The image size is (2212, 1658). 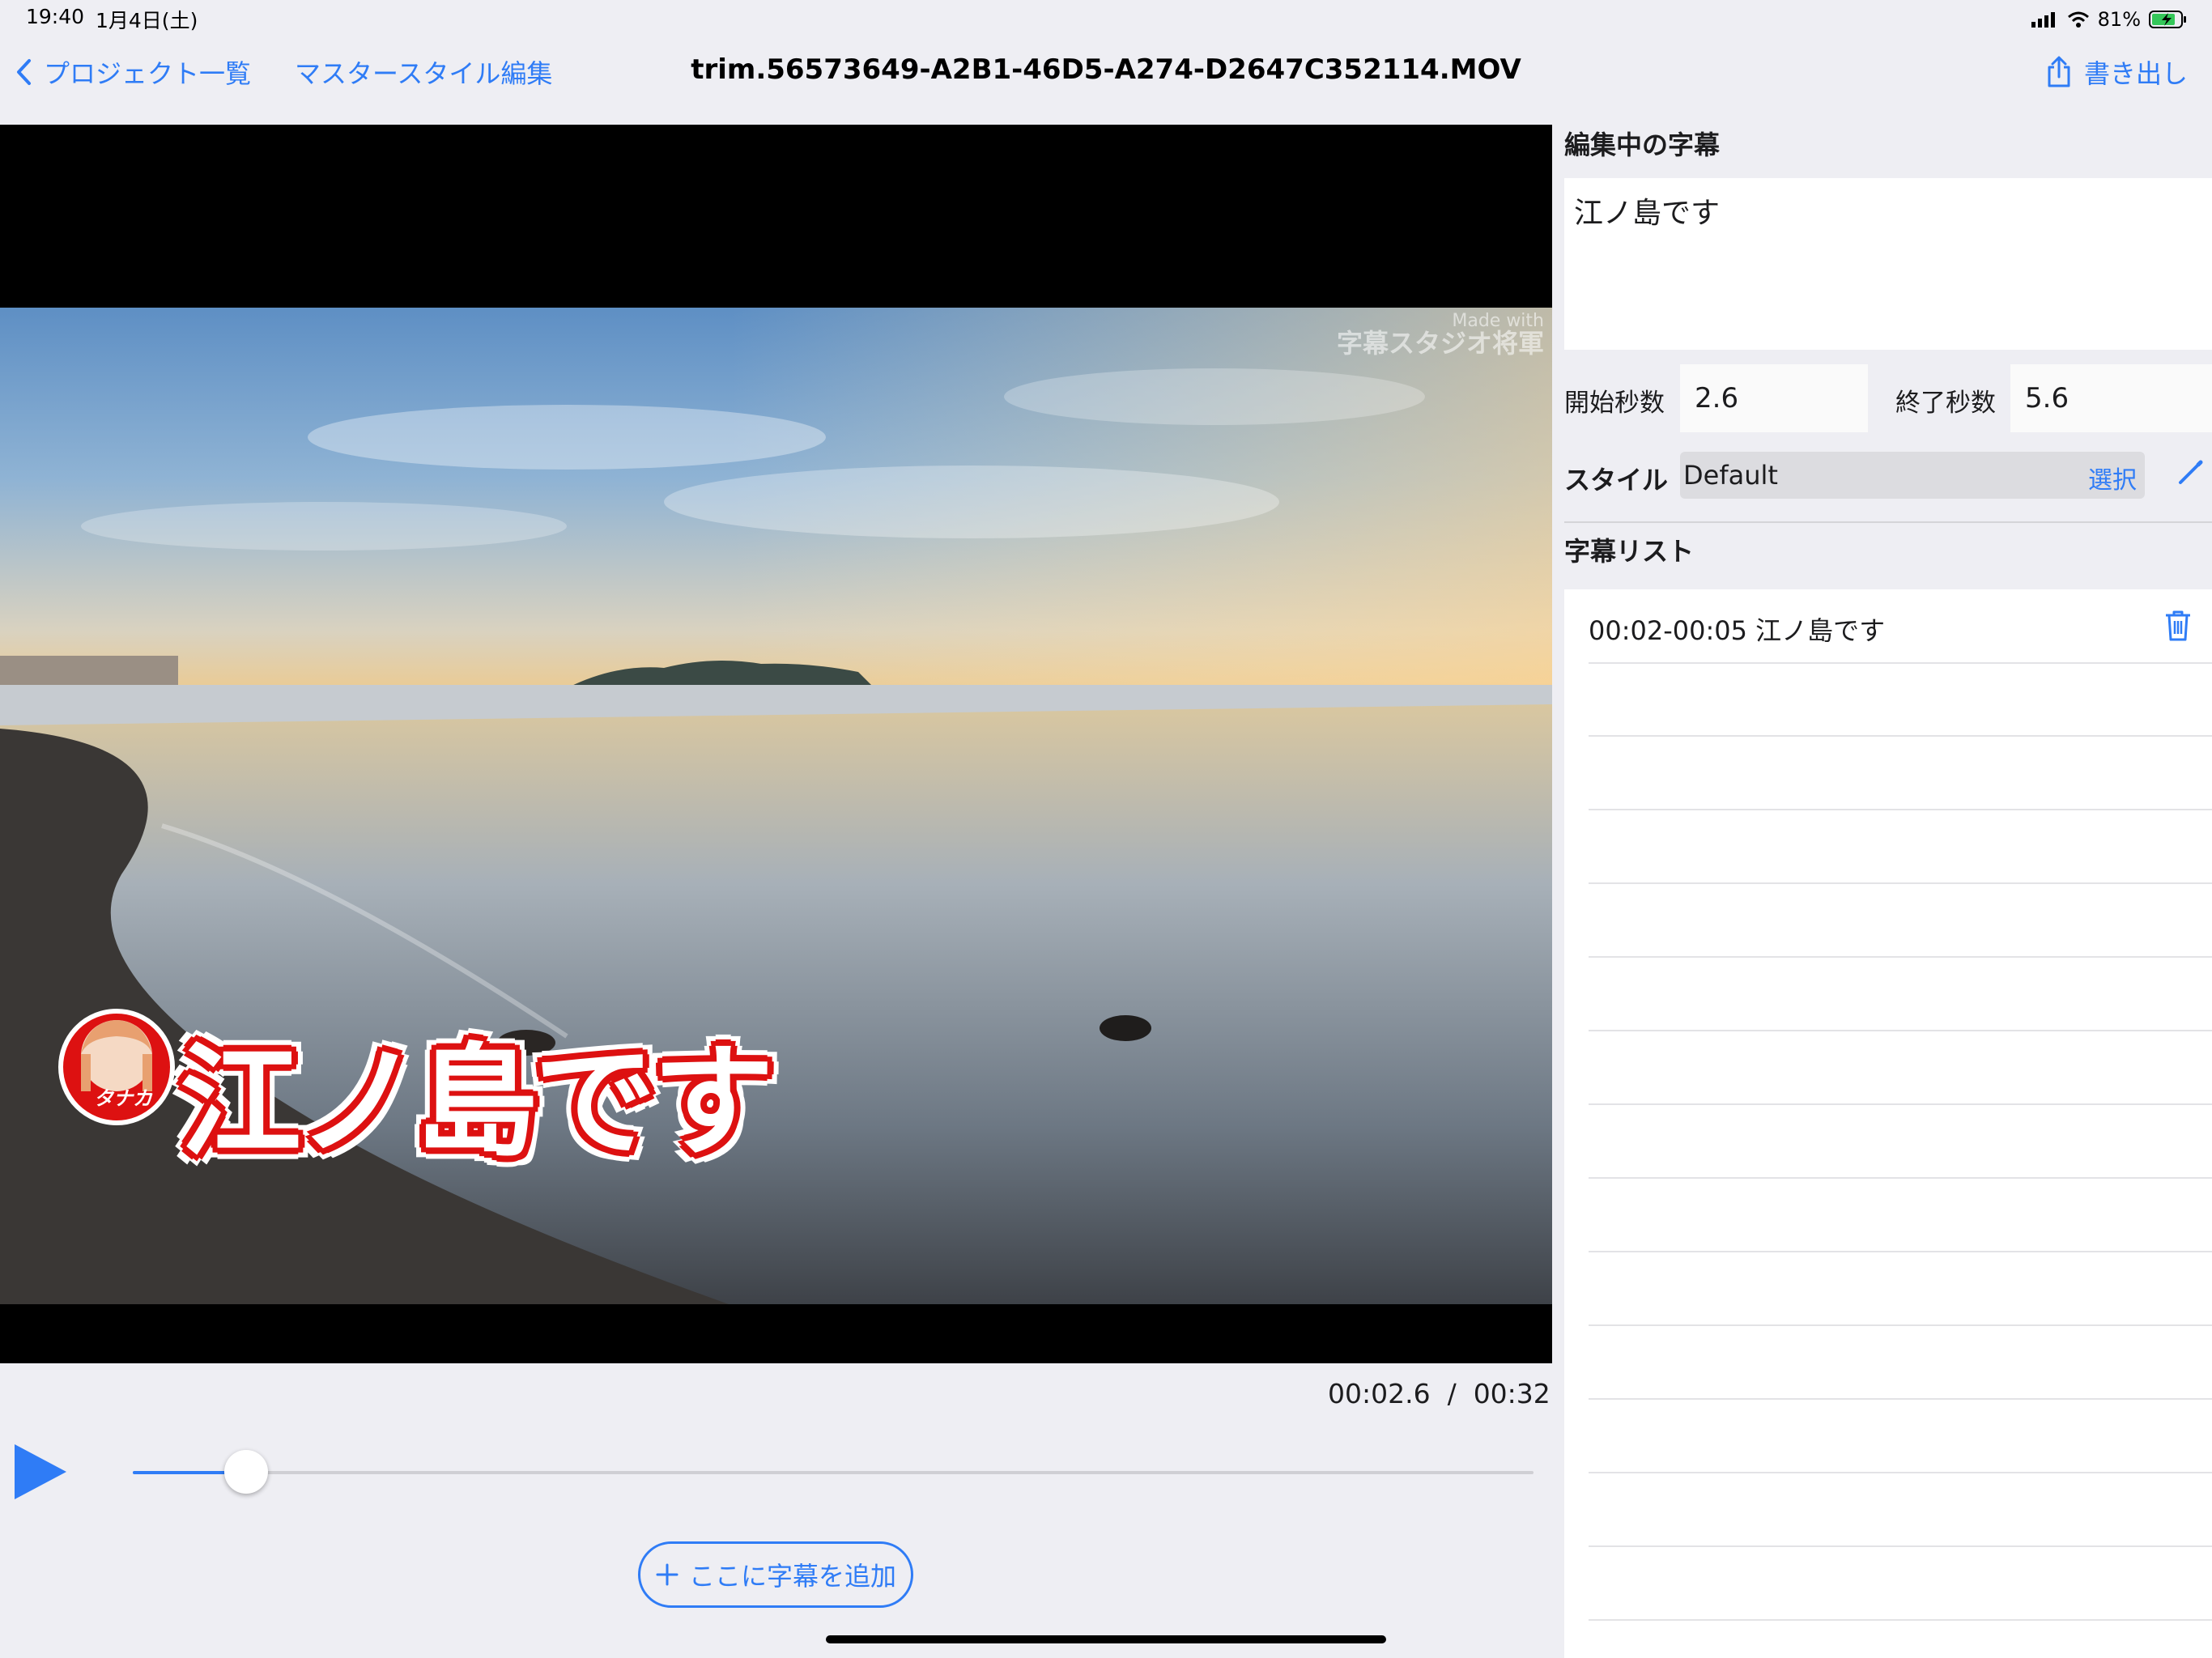 I want to click on status-bar: 19:40 1月4日(土) 81%, so click(x=1106, y=19).